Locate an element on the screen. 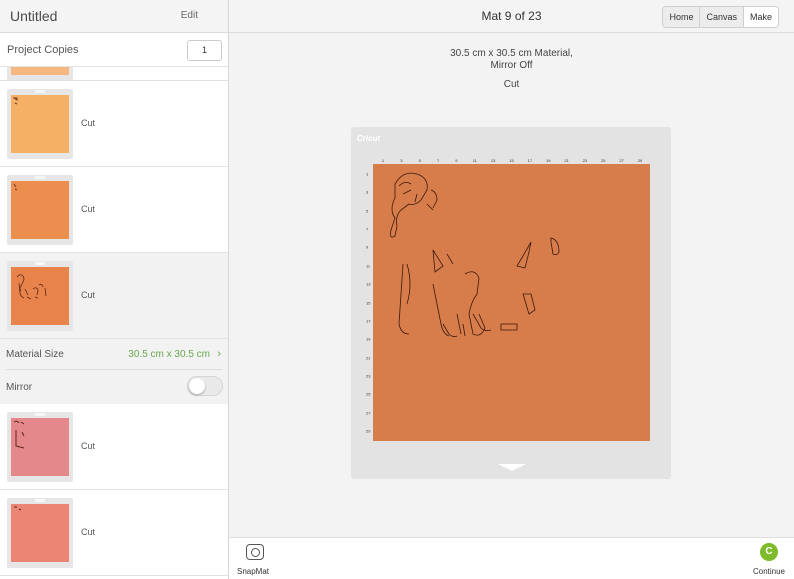 The height and width of the screenshot is (579, 794). mirror-toggle is located at coordinates (205, 386).